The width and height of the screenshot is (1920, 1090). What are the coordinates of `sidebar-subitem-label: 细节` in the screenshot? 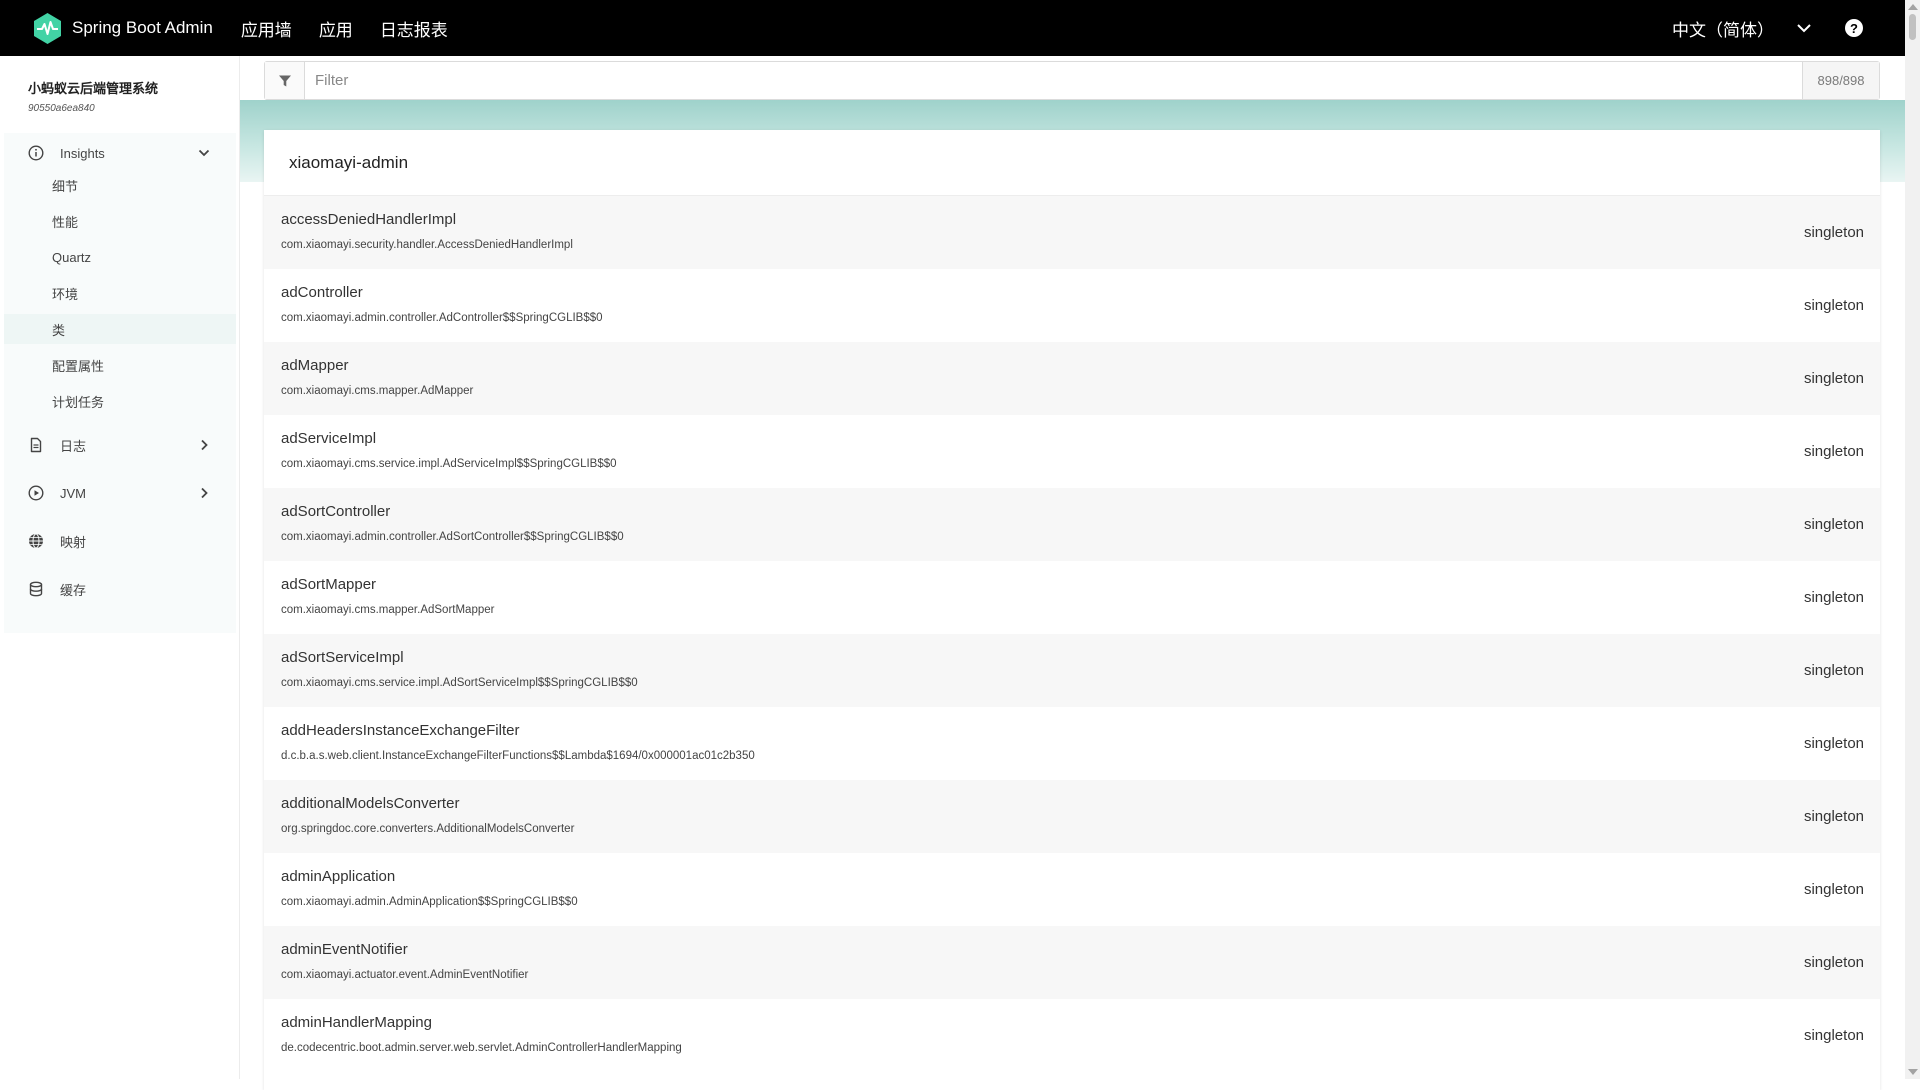 It's located at (65, 186).